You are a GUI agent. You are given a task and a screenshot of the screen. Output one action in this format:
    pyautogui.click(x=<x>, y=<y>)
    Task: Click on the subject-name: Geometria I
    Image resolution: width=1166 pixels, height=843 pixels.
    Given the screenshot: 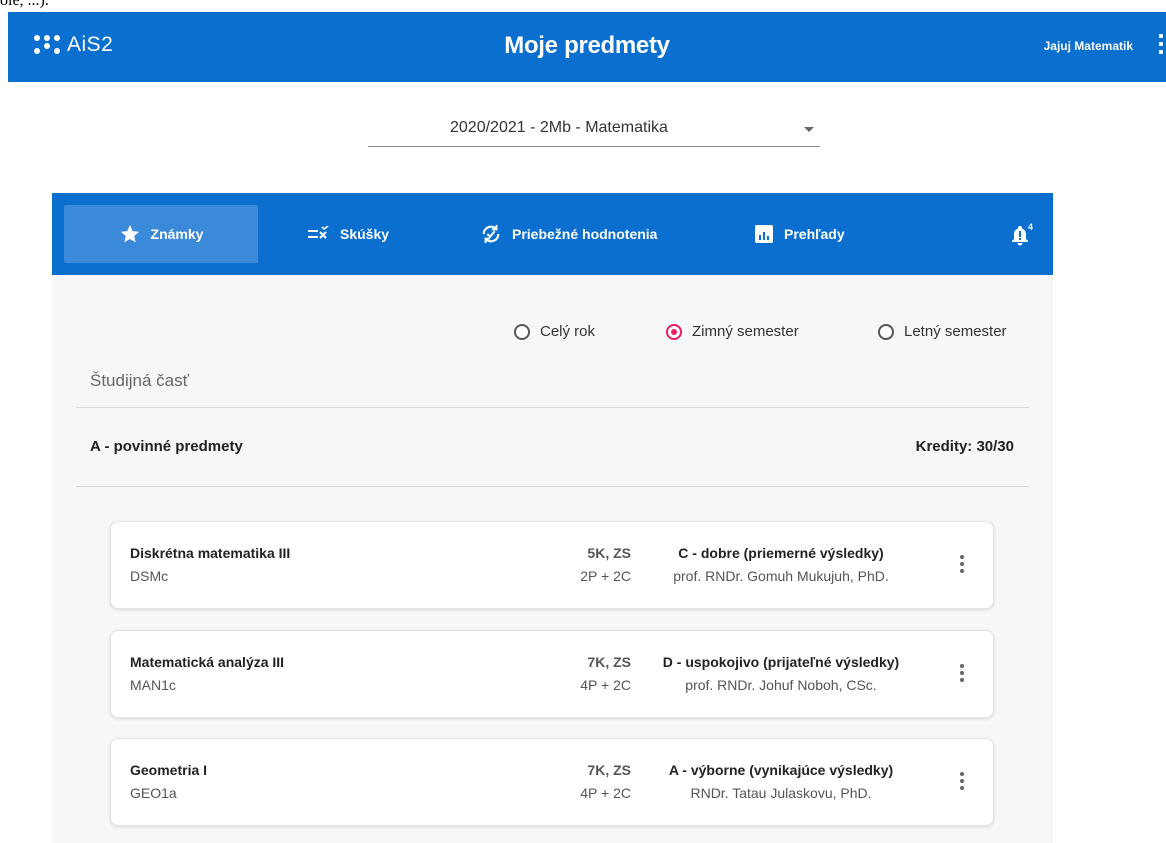 What is the action you would take?
    pyautogui.click(x=169, y=770)
    